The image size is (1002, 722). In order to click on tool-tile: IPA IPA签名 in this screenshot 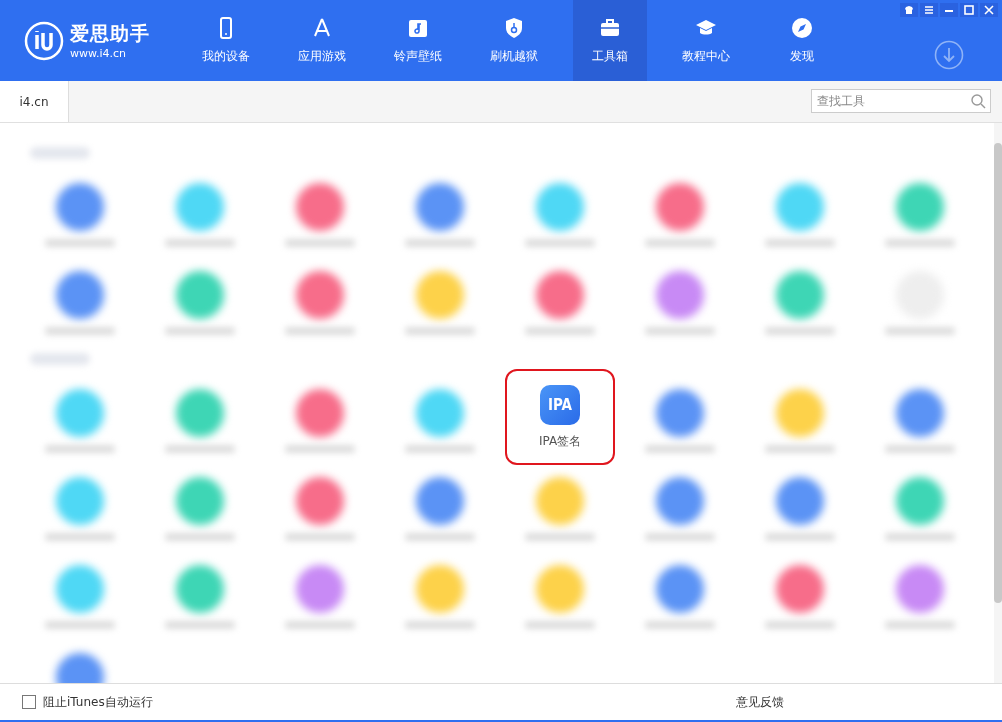, I will do `click(560, 417)`.